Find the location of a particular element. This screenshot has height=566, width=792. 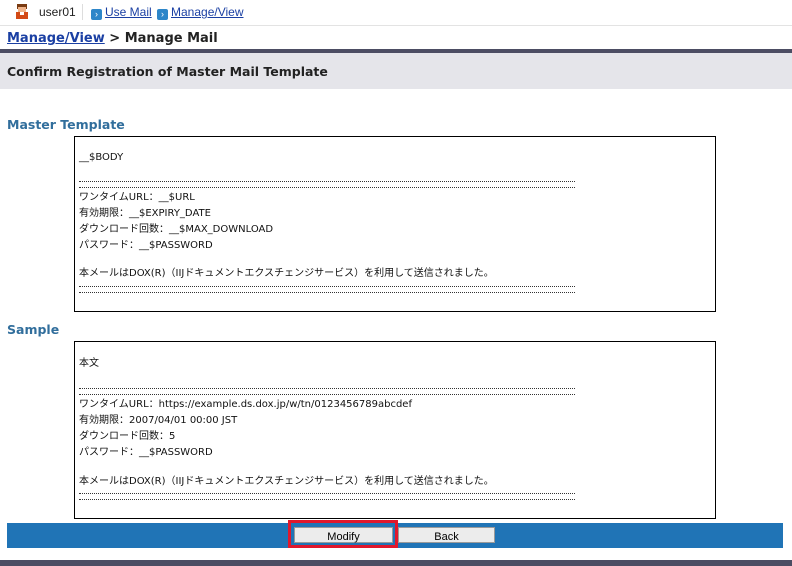

user-name: user01 is located at coordinates (57, 12).